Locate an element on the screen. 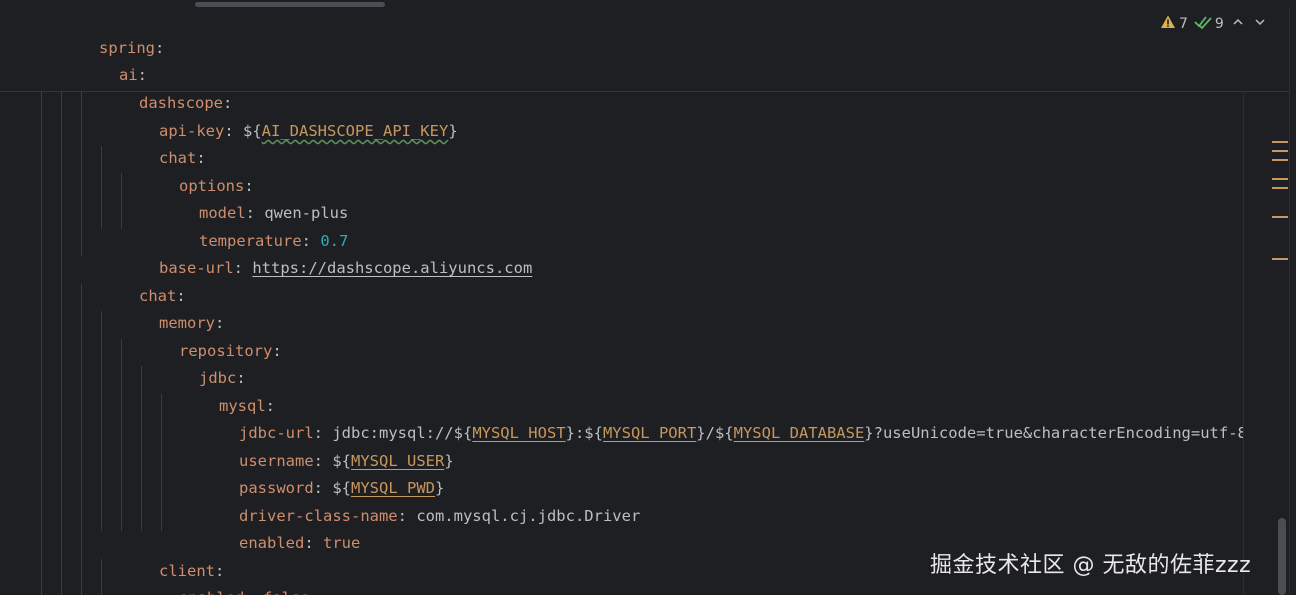 The image size is (1296, 595). code-line: model: qwen-plus is located at coordinates (245, 197).